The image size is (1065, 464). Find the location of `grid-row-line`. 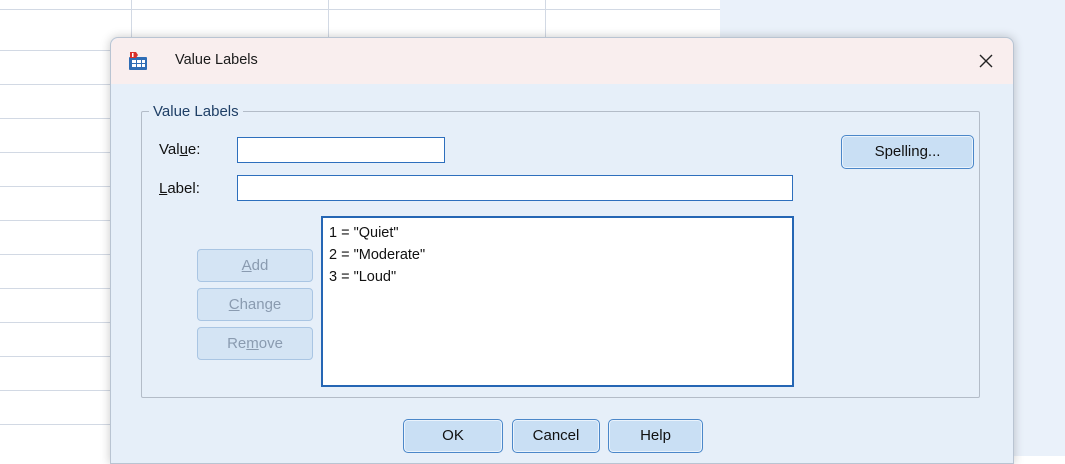

grid-row-line is located at coordinates (360, 9).